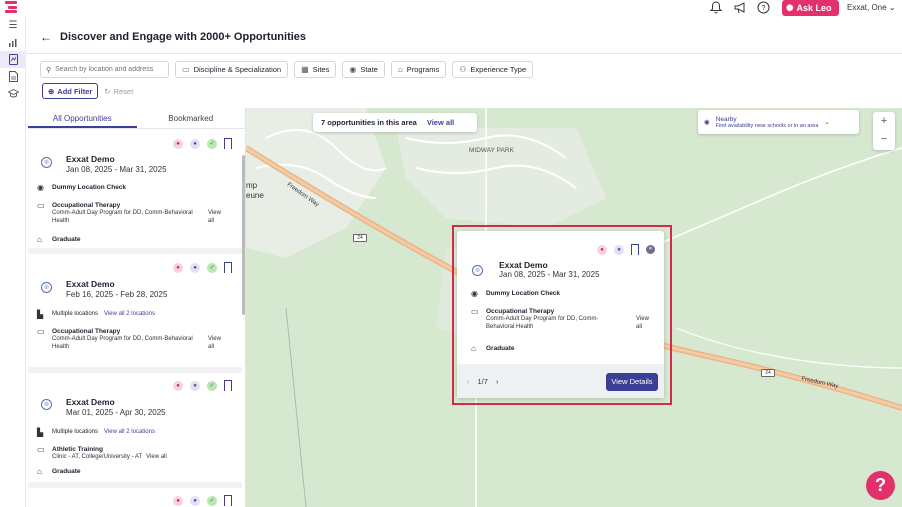 Image resolution: width=902 pixels, height=507 pixels. I want to click on popup-dates: Jan 08, 2025 - Mar 31, 2025, so click(549, 274).